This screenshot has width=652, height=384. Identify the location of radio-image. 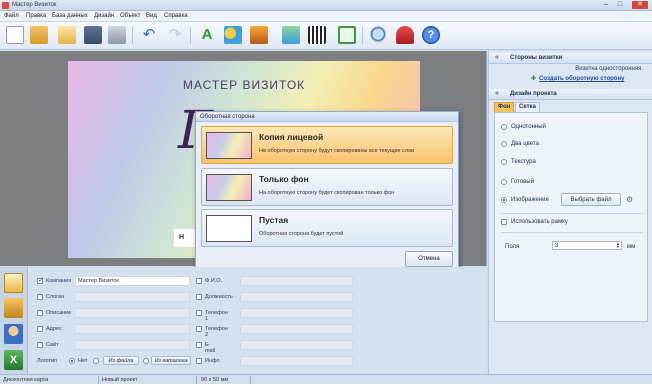
(504, 200).